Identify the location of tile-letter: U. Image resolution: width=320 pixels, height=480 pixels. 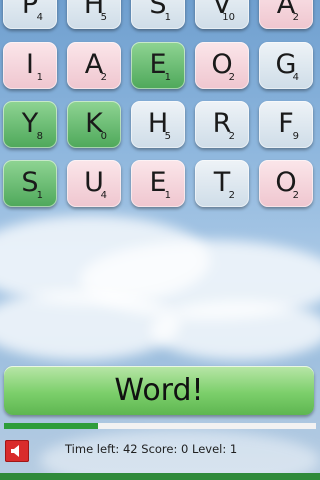
(94, 182).